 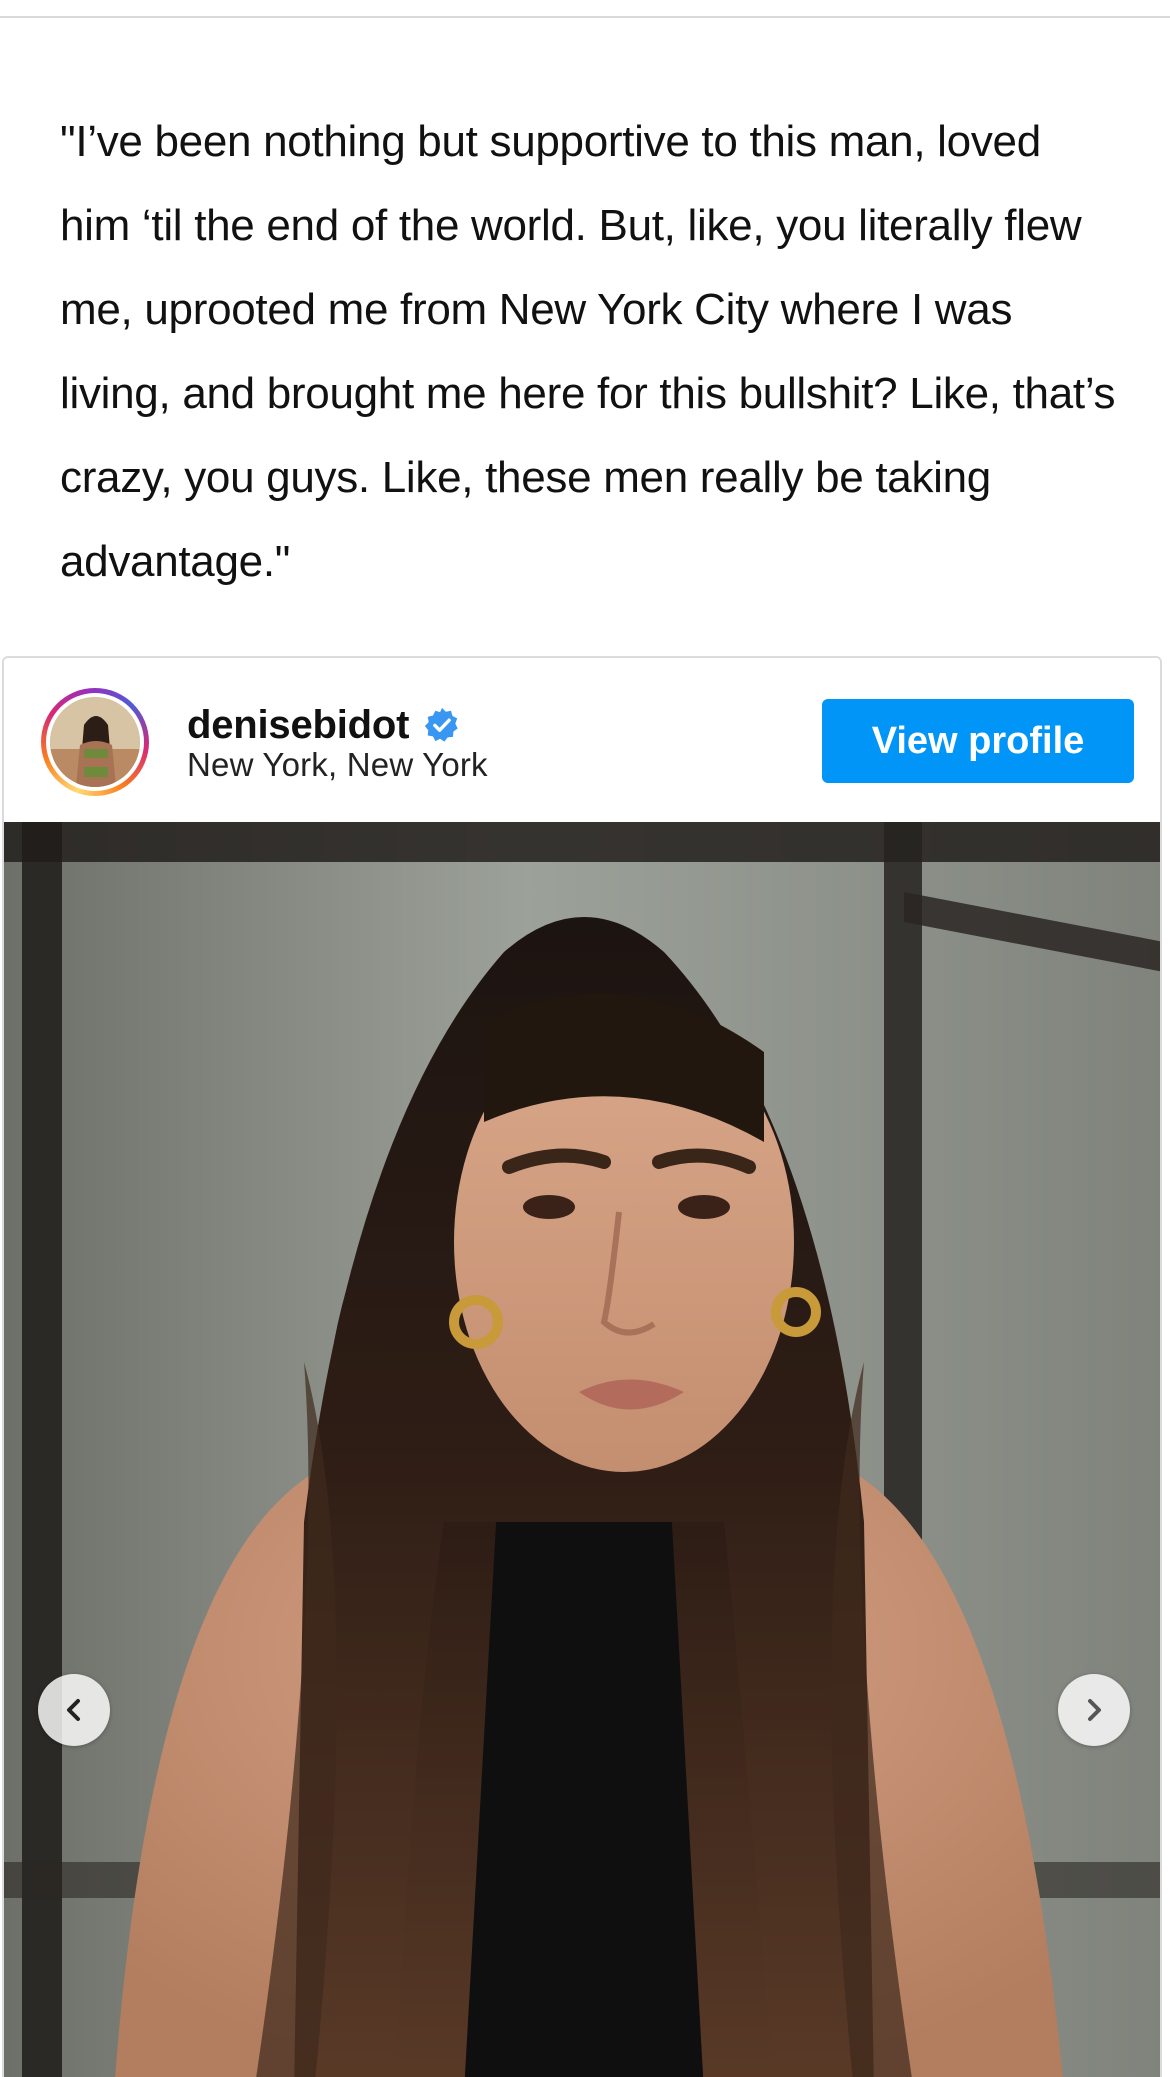 What do you see at coordinates (298, 725) in the screenshot?
I see `username-link: denisebidot` at bounding box center [298, 725].